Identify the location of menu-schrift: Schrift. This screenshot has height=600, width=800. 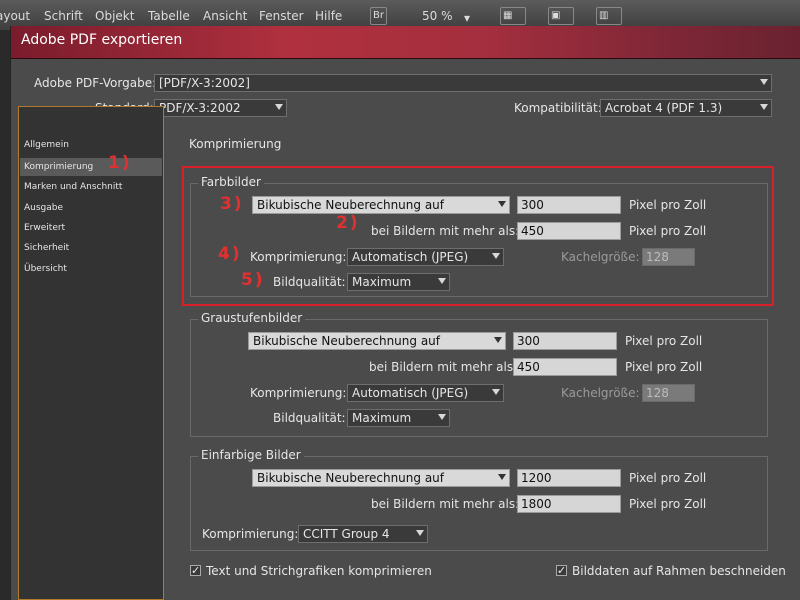
(63, 16).